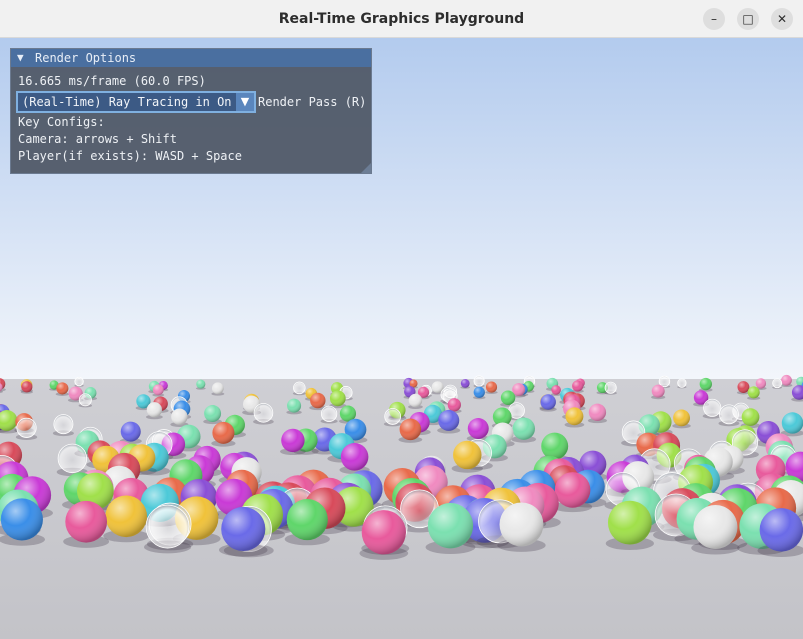 This screenshot has height=639, width=803. I want to click on render-pass-label: Render Pass (R), so click(312, 102).